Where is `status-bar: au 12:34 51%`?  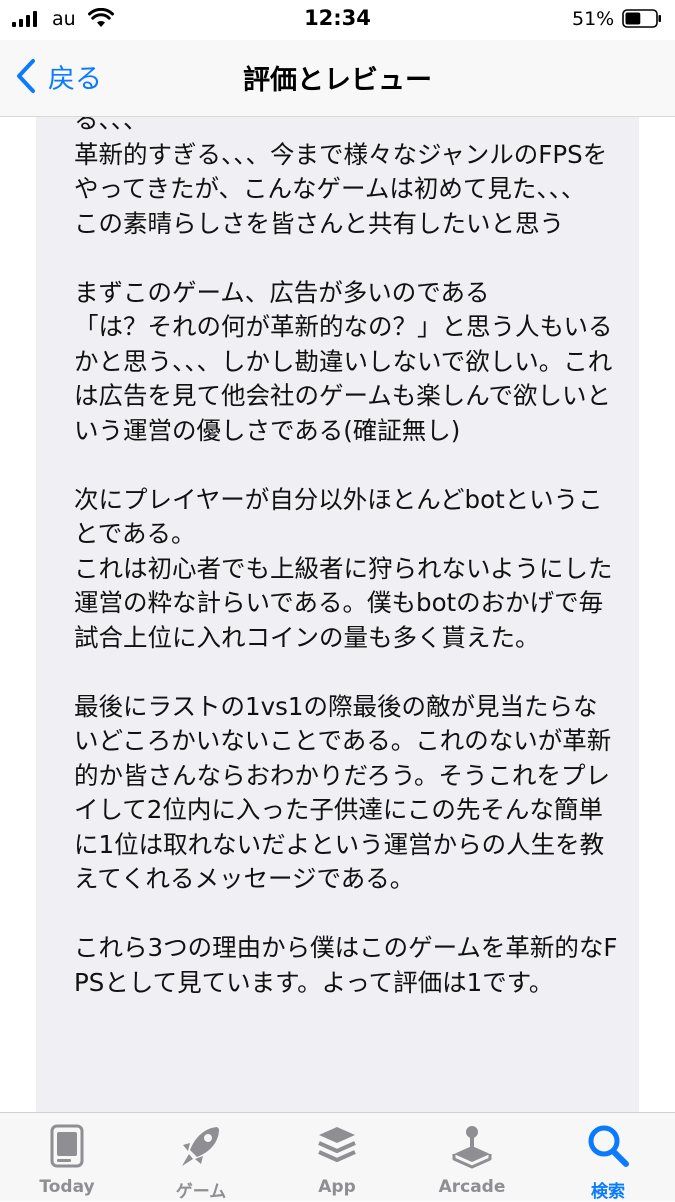 status-bar: au 12:34 51% is located at coordinates (337, 20).